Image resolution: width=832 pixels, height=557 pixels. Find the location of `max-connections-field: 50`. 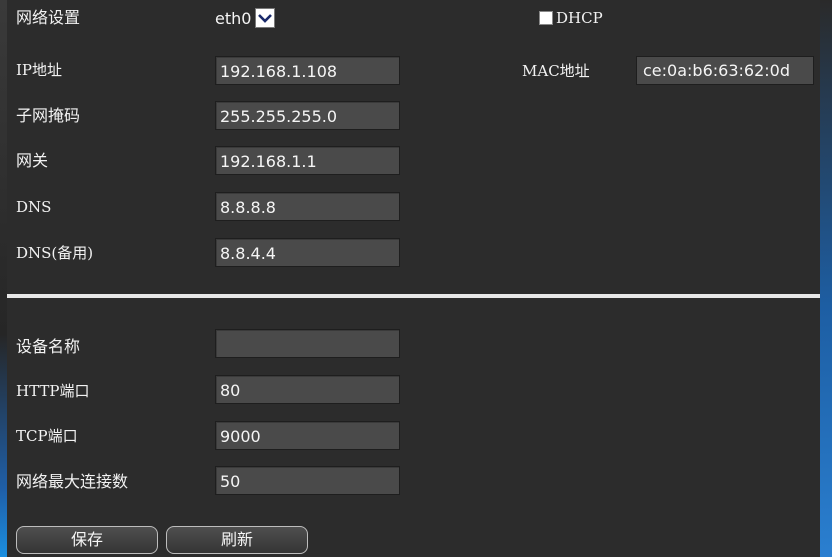

max-connections-field: 50 is located at coordinates (307, 480).